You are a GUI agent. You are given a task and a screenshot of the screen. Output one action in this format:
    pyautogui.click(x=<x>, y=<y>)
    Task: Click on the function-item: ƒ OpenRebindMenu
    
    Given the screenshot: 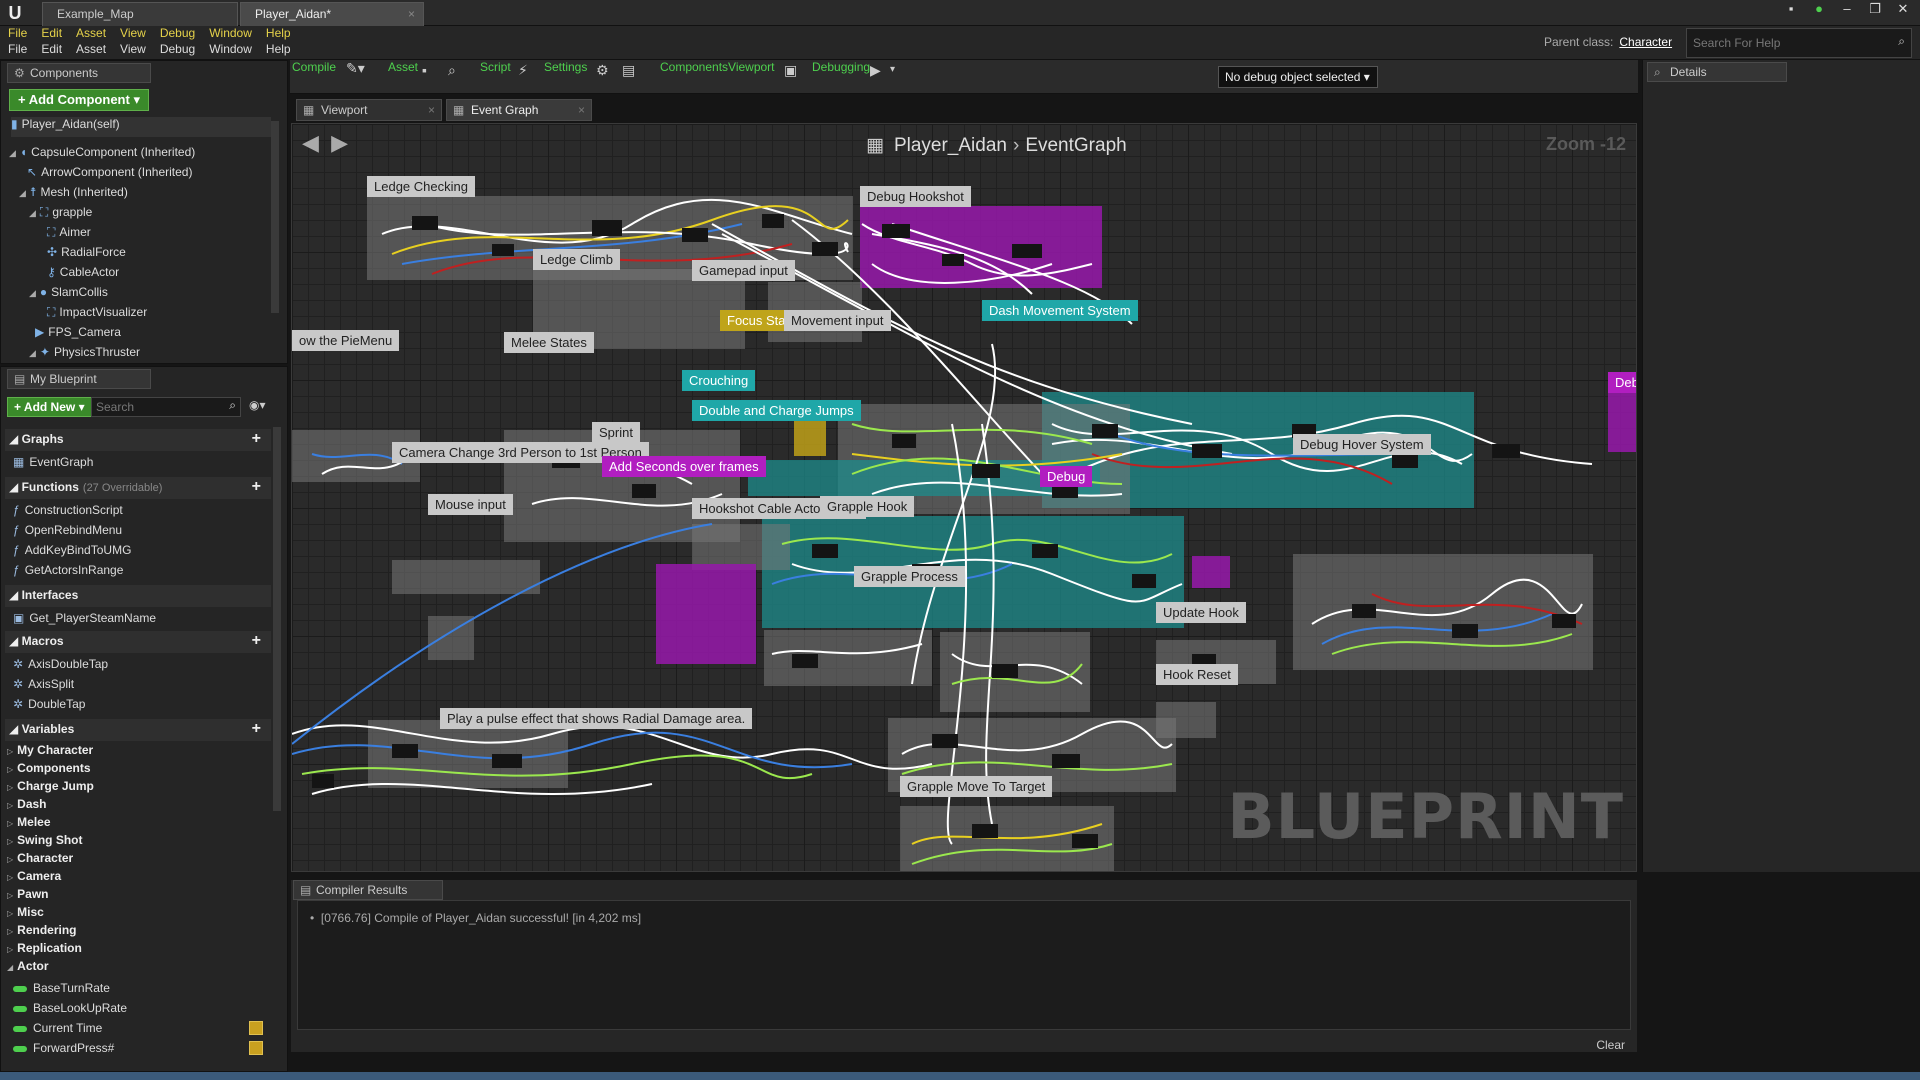 What is the action you would take?
    pyautogui.click(x=67, y=530)
    